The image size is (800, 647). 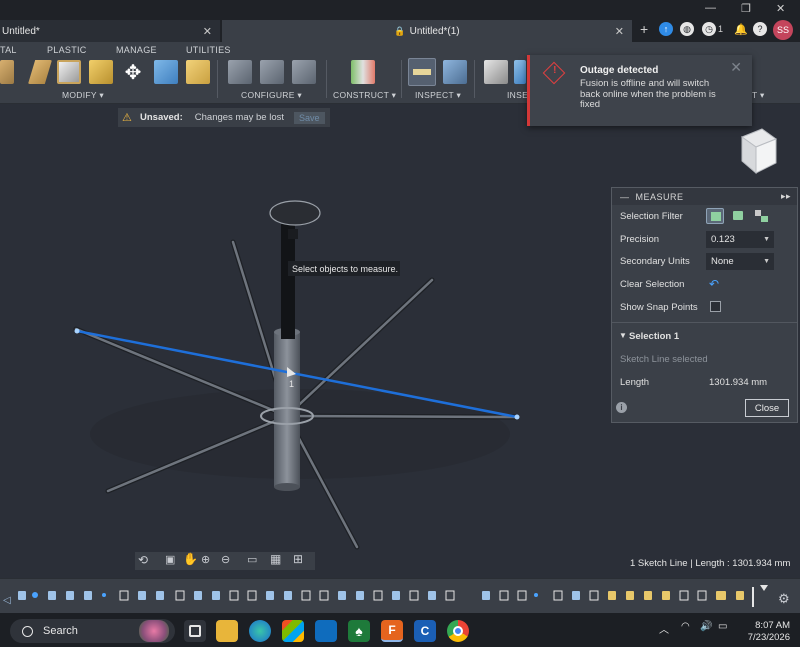 What do you see at coordinates (92, 631) in the screenshot?
I see `taskbar-search: Search` at bounding box center [92, 631].